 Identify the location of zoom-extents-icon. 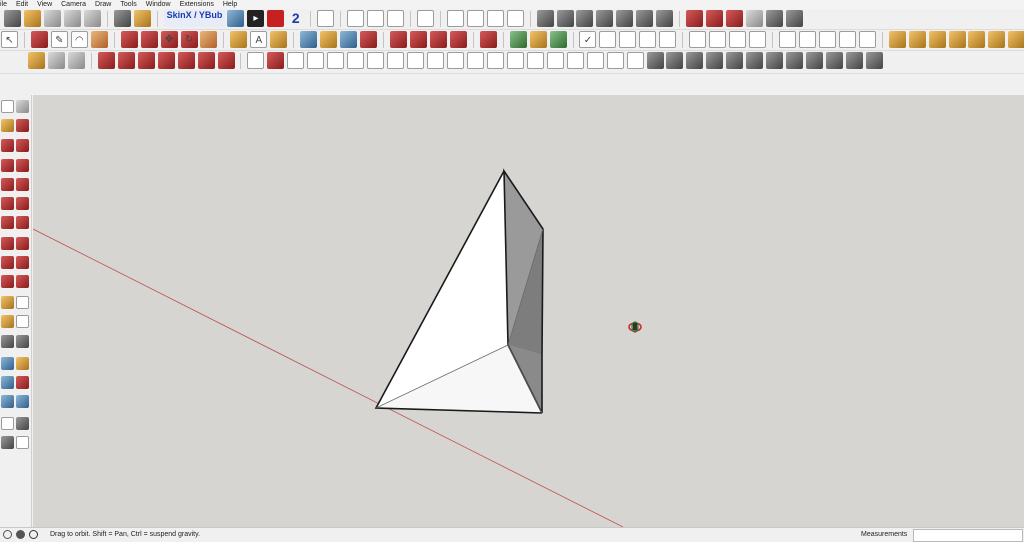
(369, 39).